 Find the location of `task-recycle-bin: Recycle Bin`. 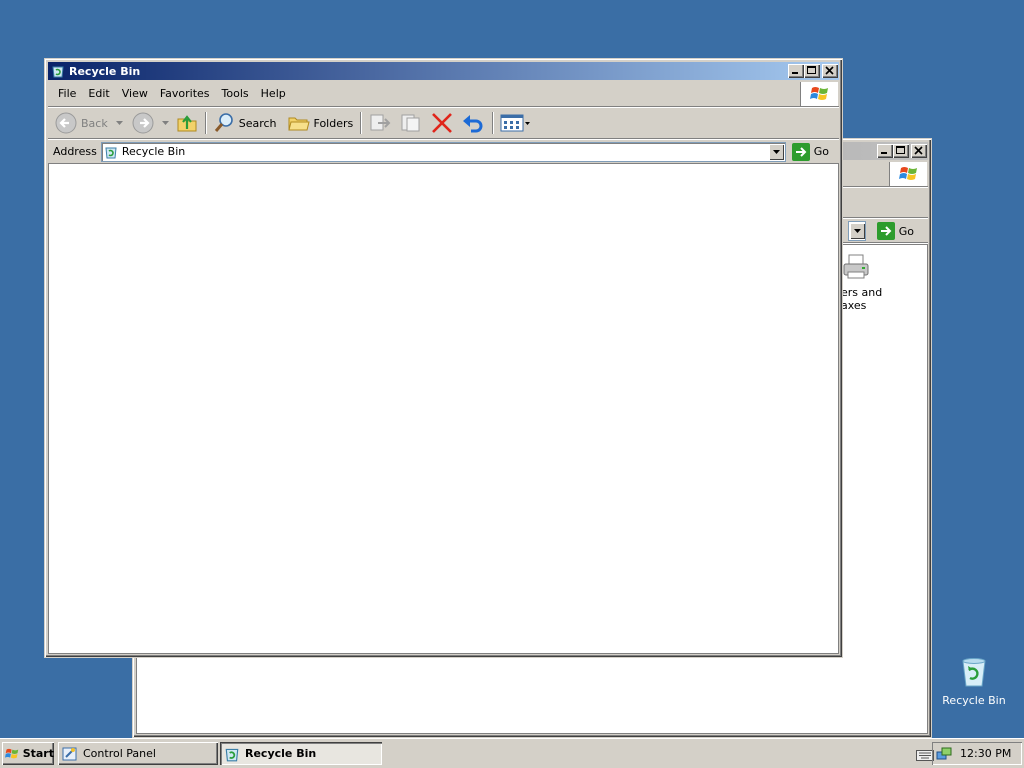

task-recycle-bin: Recycle Bin is located at coordinates (301, 753).